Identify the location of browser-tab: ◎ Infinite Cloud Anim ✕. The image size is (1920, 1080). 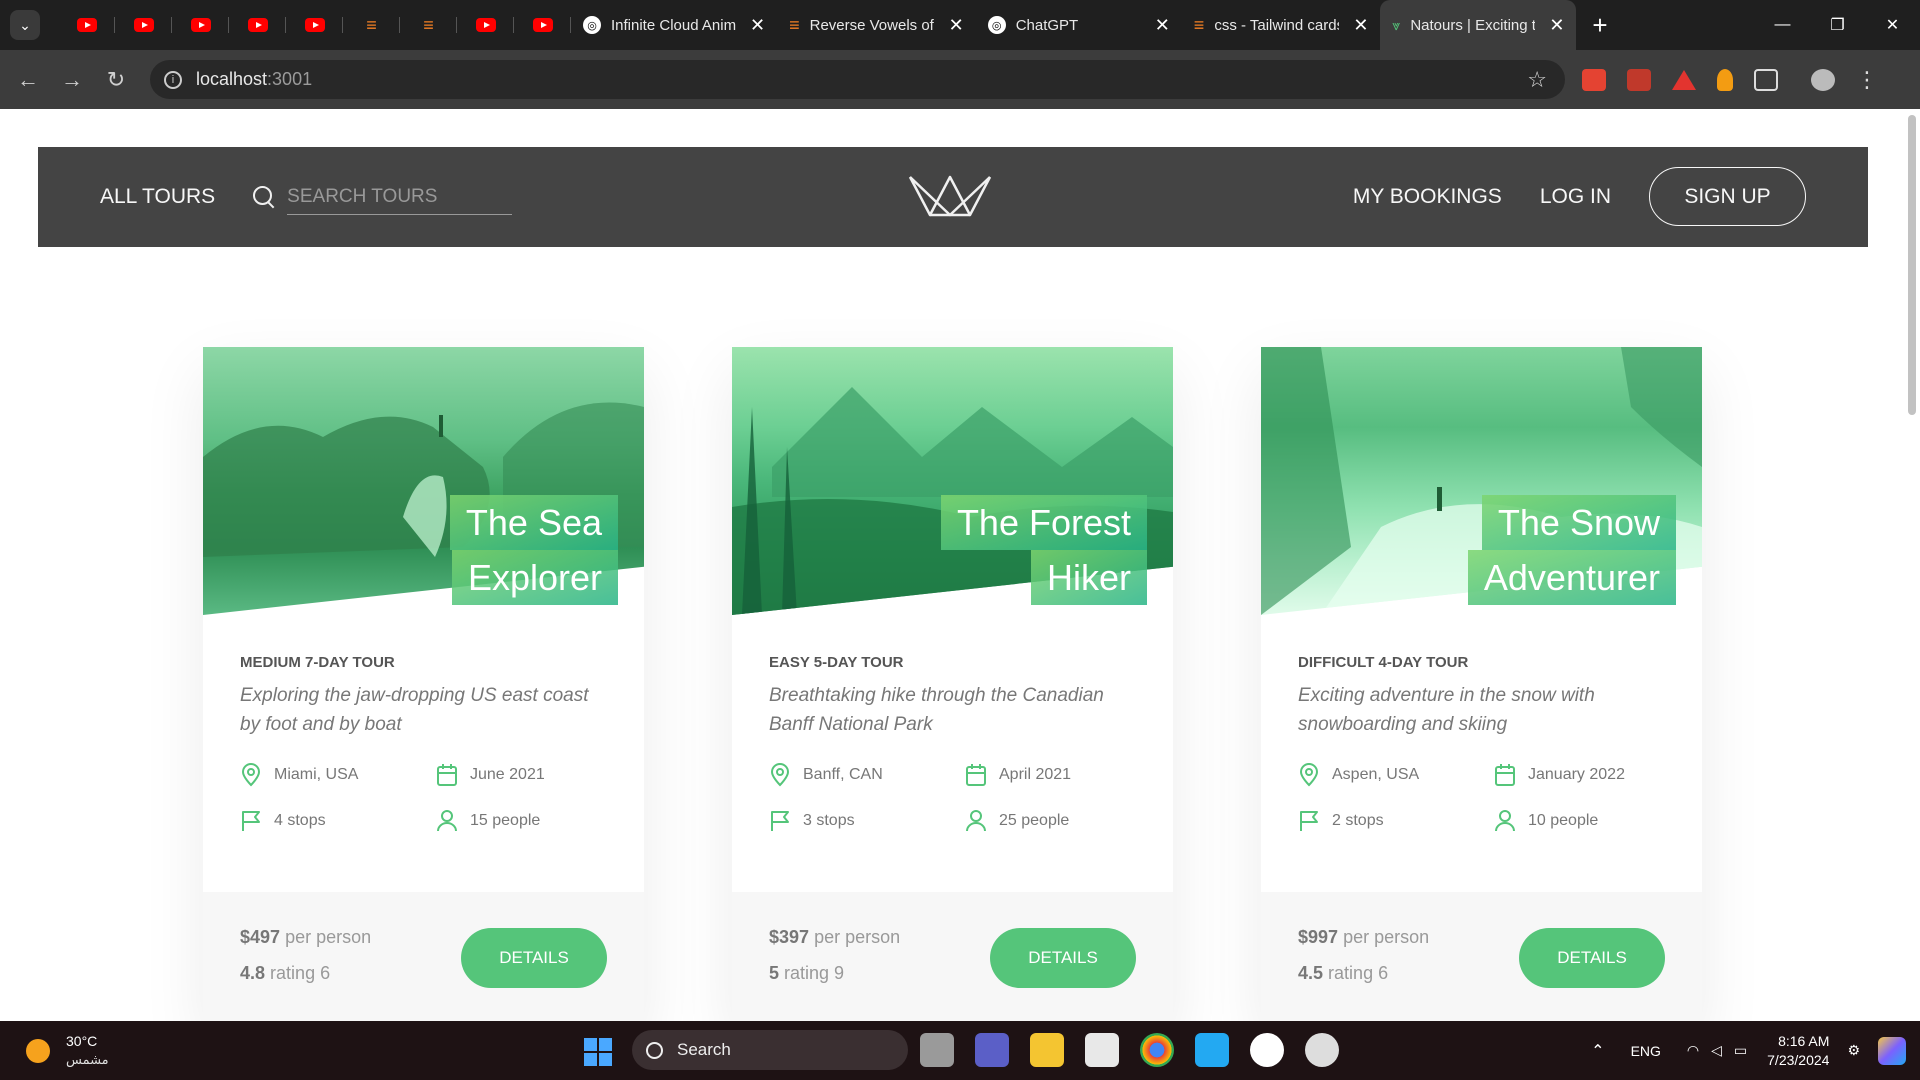
(674, 25).